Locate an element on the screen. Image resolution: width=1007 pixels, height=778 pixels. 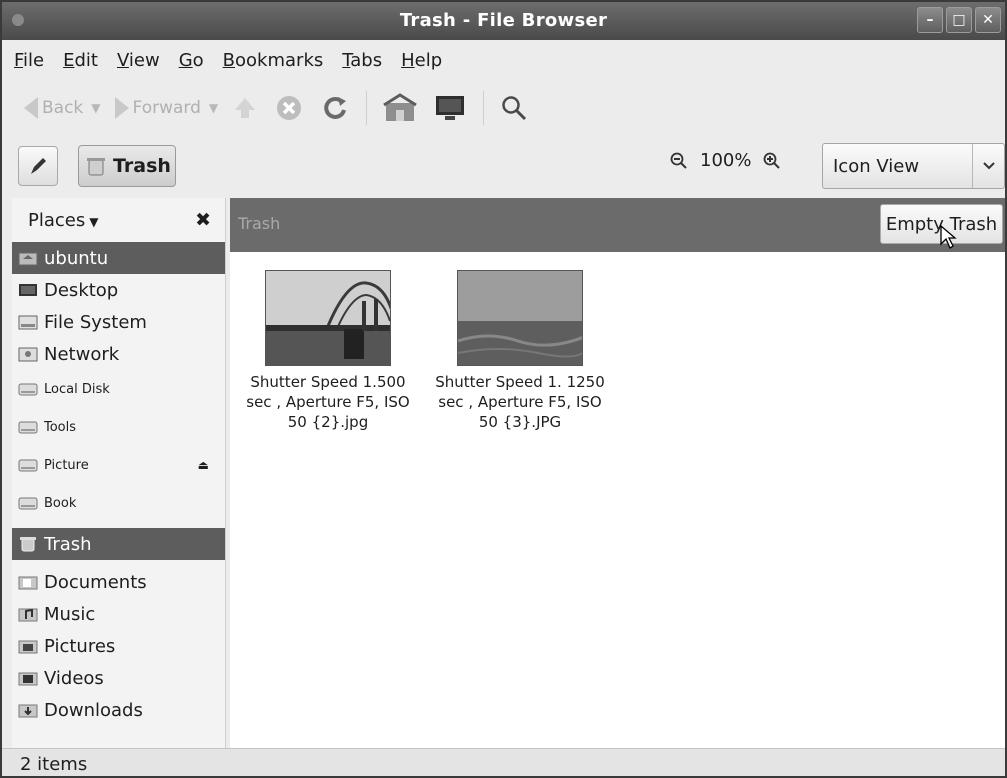
menu-help: Help is located at coordinates (421, 60).